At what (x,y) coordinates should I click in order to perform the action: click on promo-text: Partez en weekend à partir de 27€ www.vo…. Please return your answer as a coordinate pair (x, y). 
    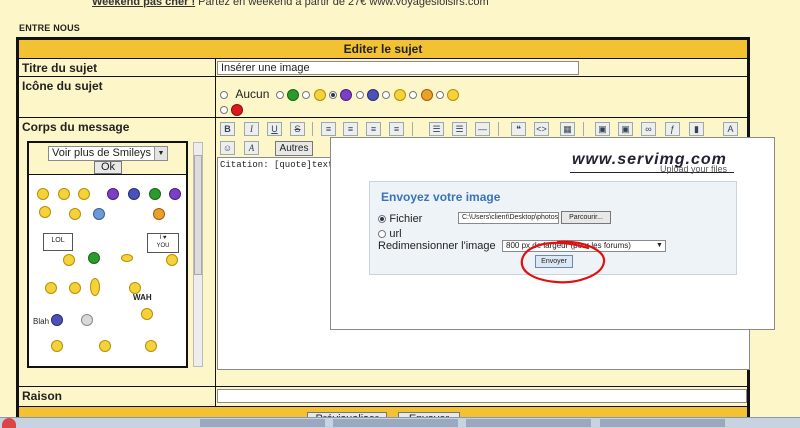
    Looking at the image, I should click on (342, 4).